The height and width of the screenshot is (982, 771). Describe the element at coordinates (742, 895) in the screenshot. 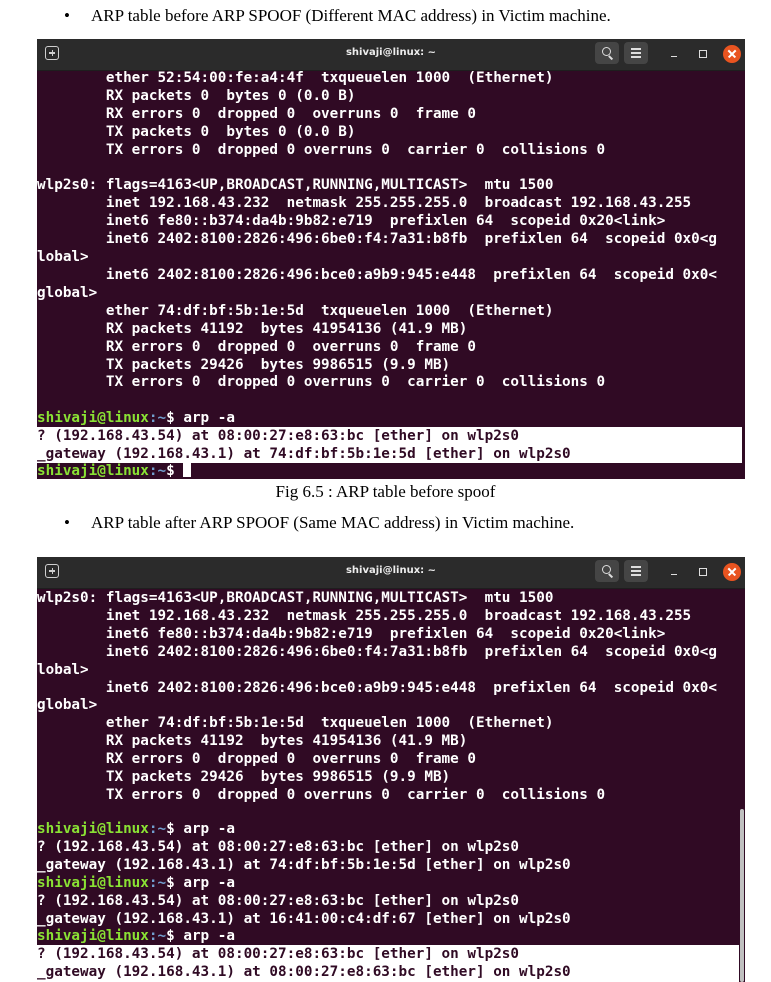

I see `scrollbar` at that location.